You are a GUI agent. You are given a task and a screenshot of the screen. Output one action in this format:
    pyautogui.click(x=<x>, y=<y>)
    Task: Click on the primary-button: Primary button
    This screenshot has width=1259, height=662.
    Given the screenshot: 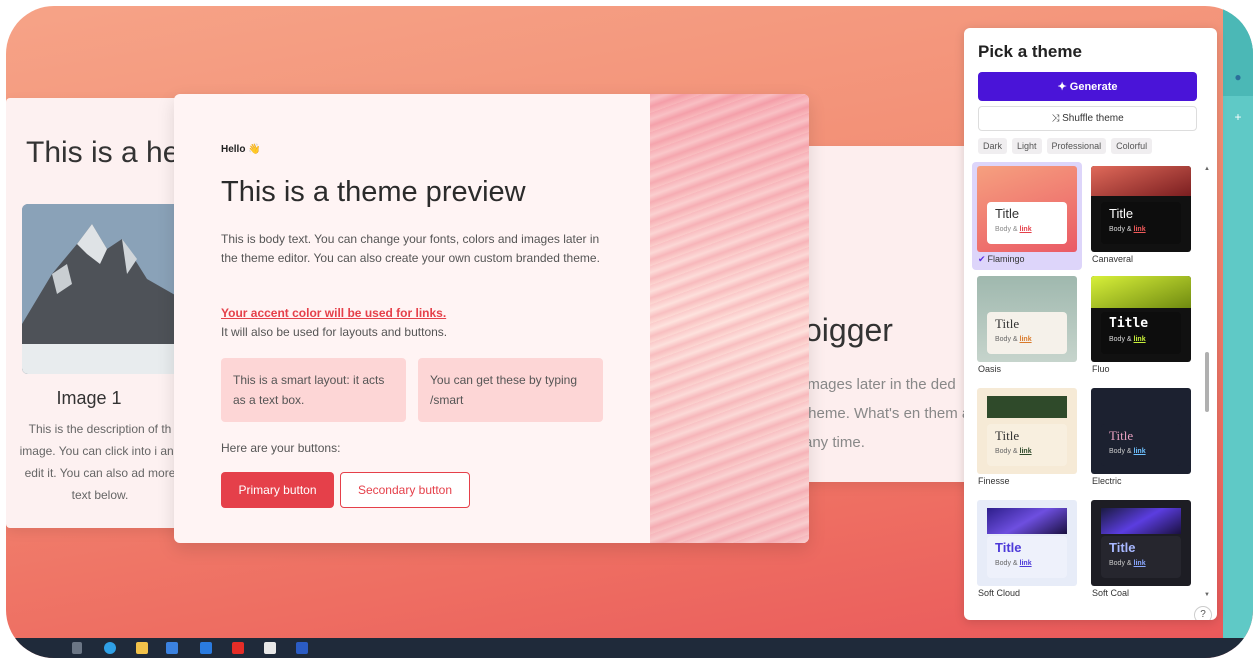 What is the action you would take?
    pyautogui.click(x=277, y=490)
    